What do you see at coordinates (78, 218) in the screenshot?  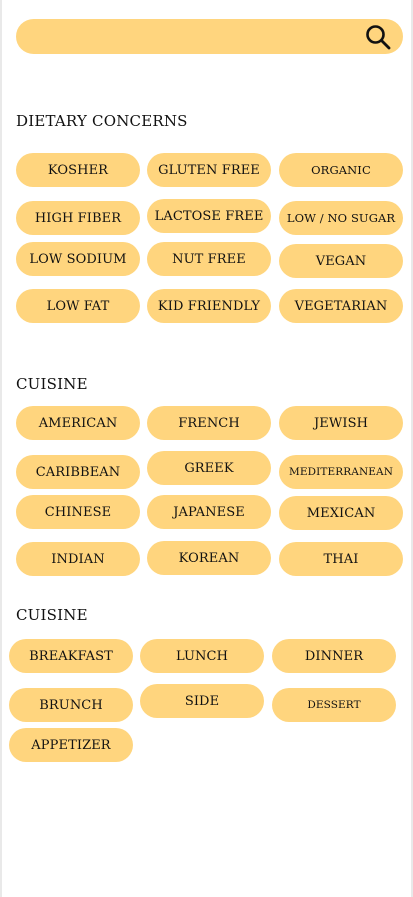 I see `chip-high-fiber: HIGH FIBER` at bounding box center [78, 218].